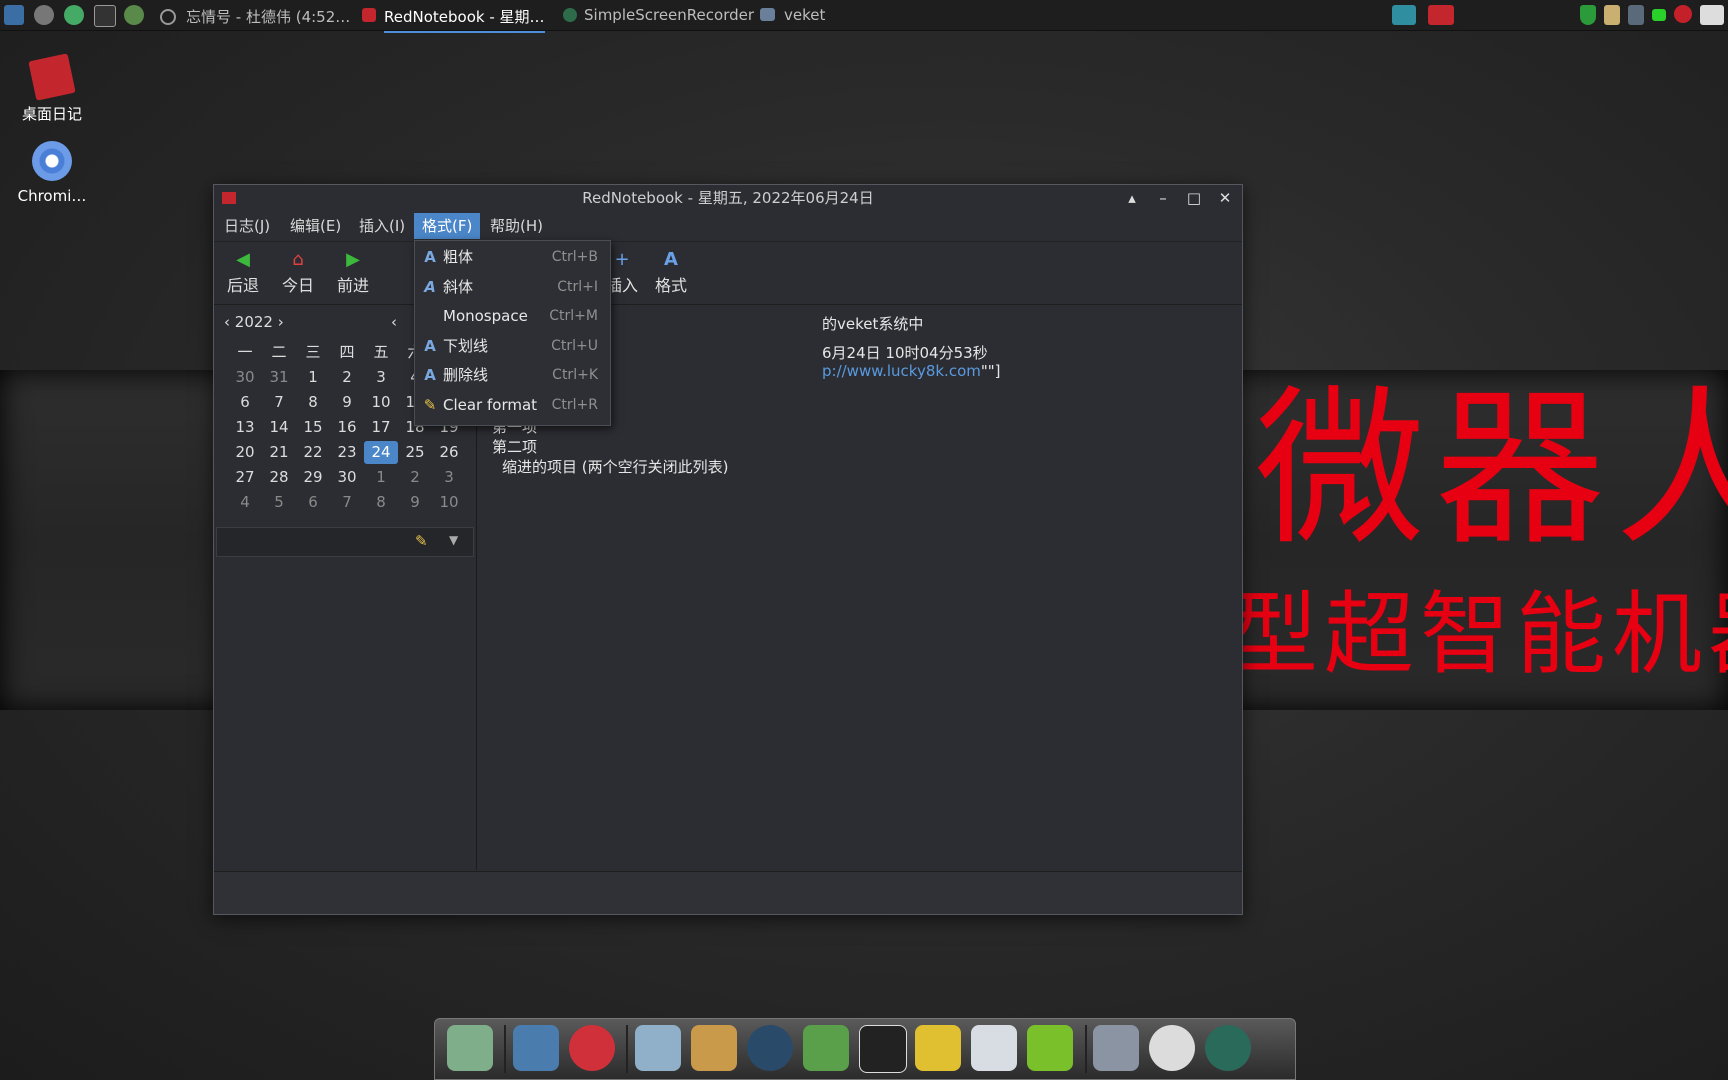  What do you see at coordinates (245, 477) in the screenshot?
I see `calendar-day: 27` at bounding box center [245, 477].